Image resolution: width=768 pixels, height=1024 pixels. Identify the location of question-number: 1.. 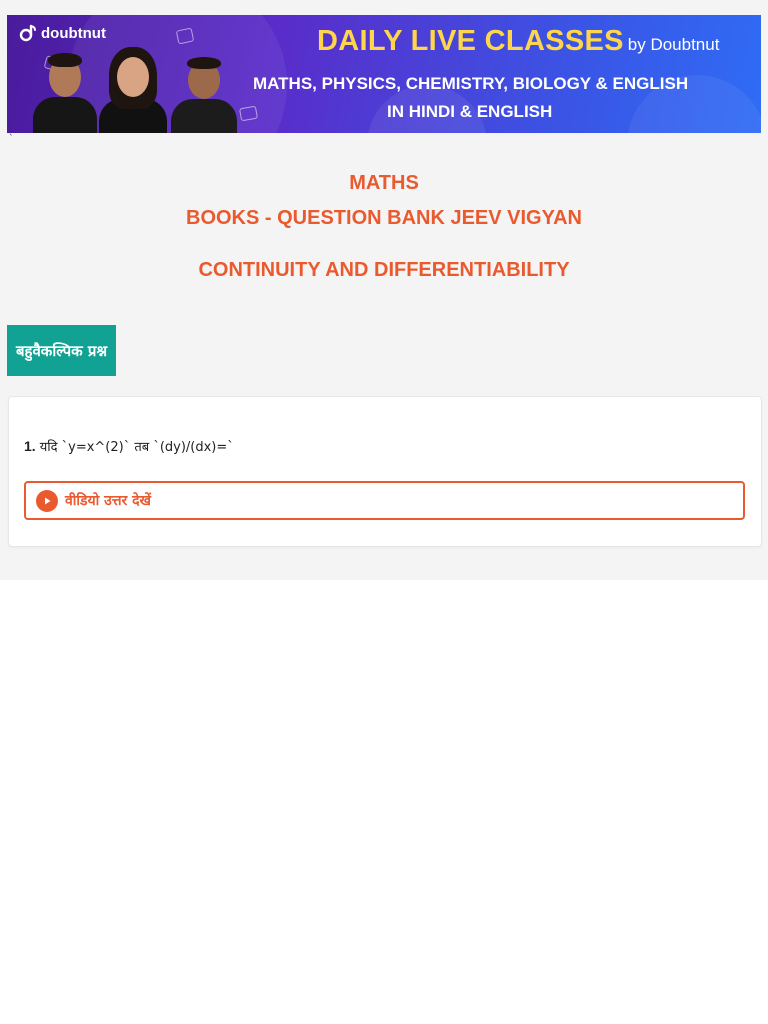
(30, 446).